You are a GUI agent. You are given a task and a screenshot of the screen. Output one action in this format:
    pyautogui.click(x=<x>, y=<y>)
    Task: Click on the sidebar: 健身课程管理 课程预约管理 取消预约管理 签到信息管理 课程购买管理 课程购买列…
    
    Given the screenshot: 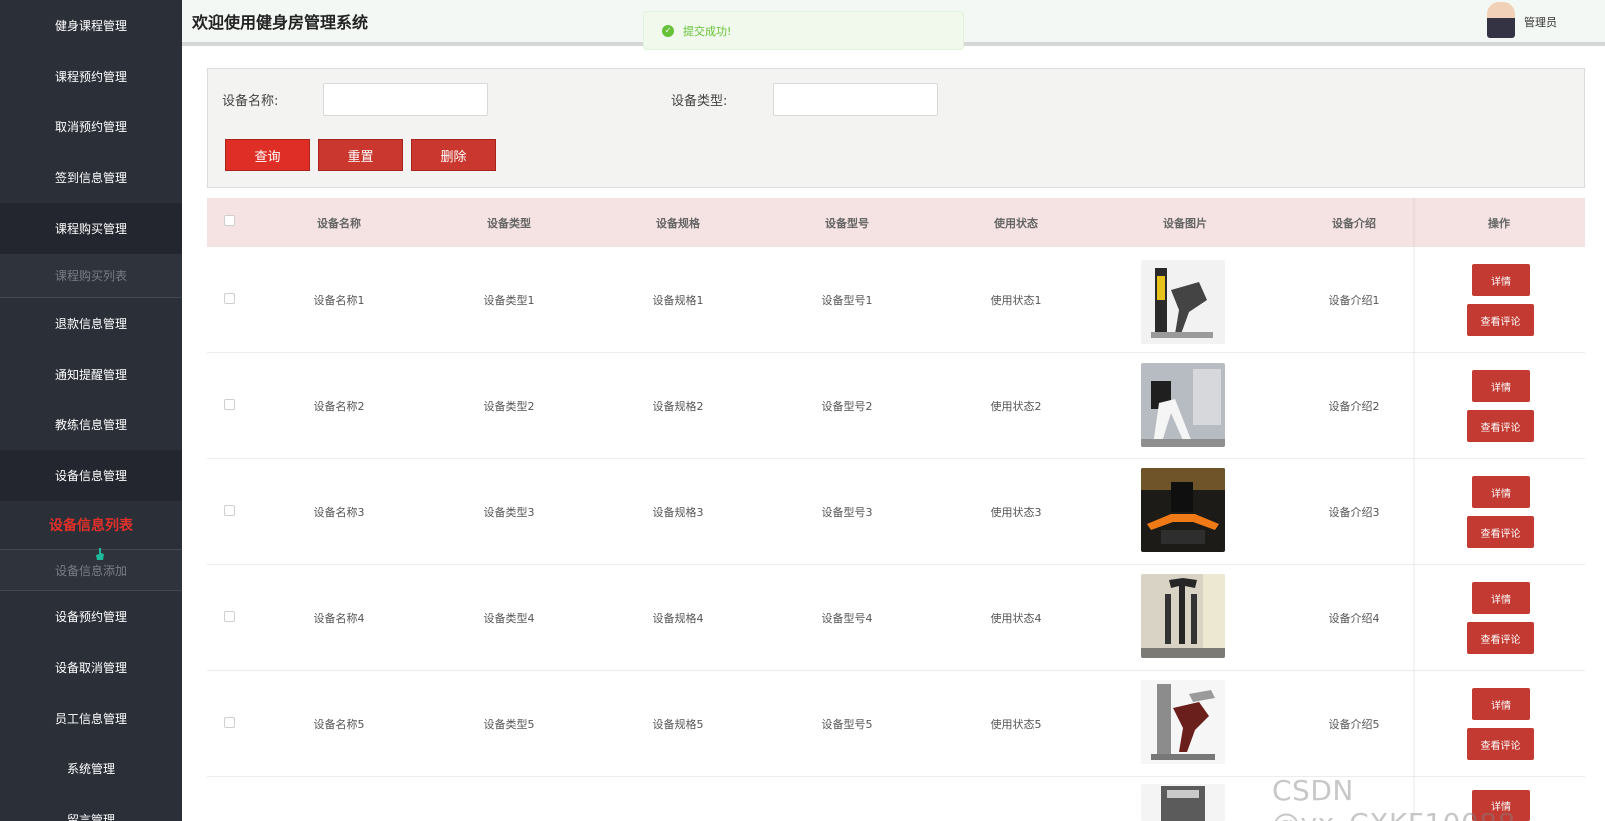 What is the action you would take?
    pyautogui.click(x=91, y=410)
    